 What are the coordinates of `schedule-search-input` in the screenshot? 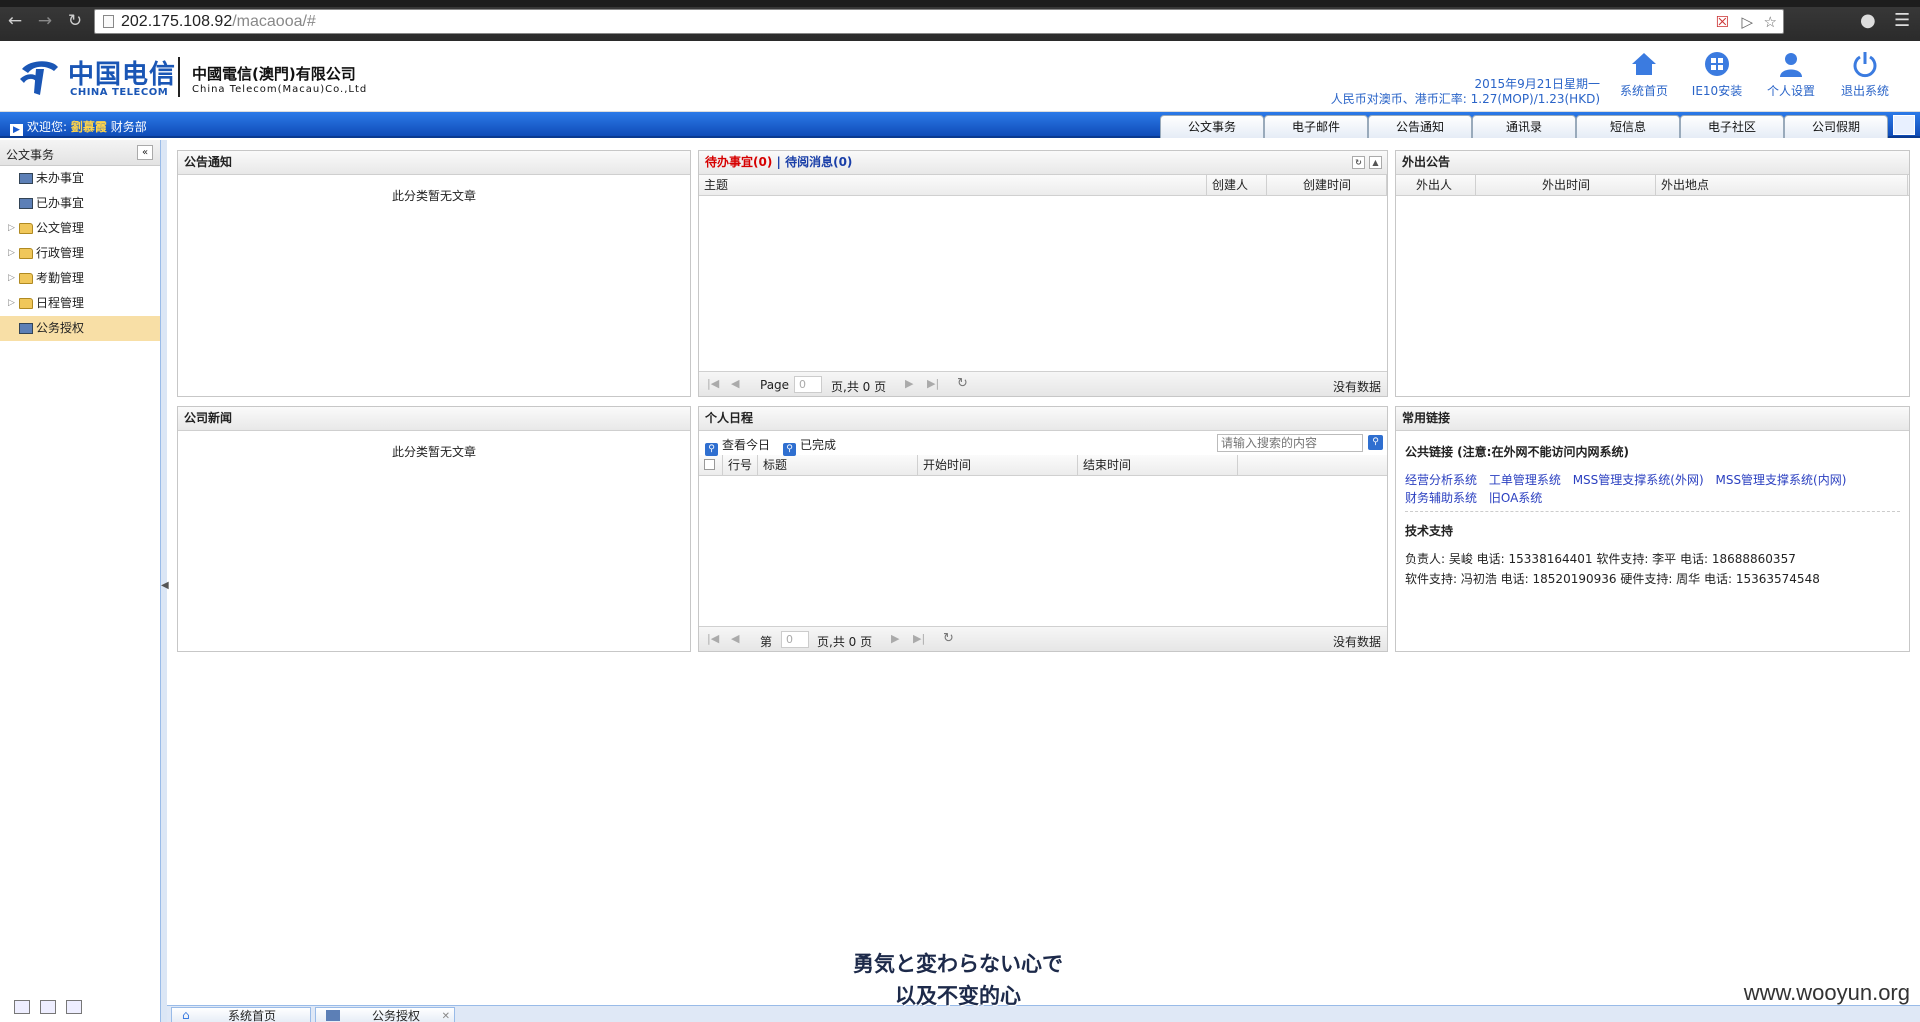 It's located at (1290, 443).